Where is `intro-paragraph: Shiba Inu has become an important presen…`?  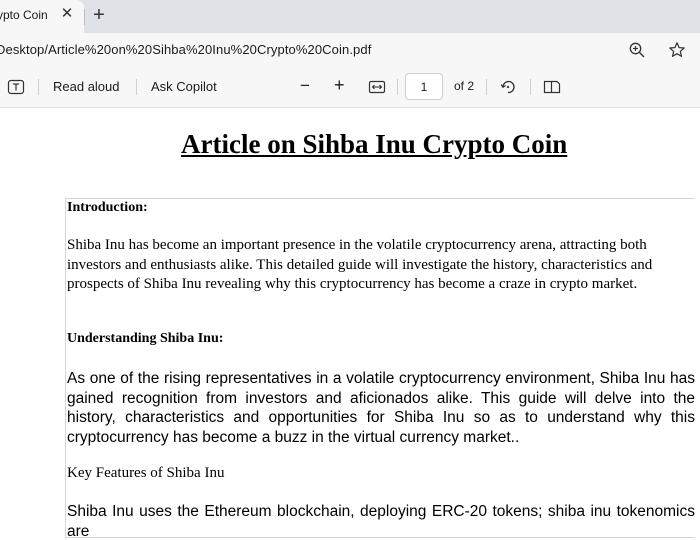
intro-paragraph: Shiba Inu has become an important presen… is located at coordinates (360, 264).